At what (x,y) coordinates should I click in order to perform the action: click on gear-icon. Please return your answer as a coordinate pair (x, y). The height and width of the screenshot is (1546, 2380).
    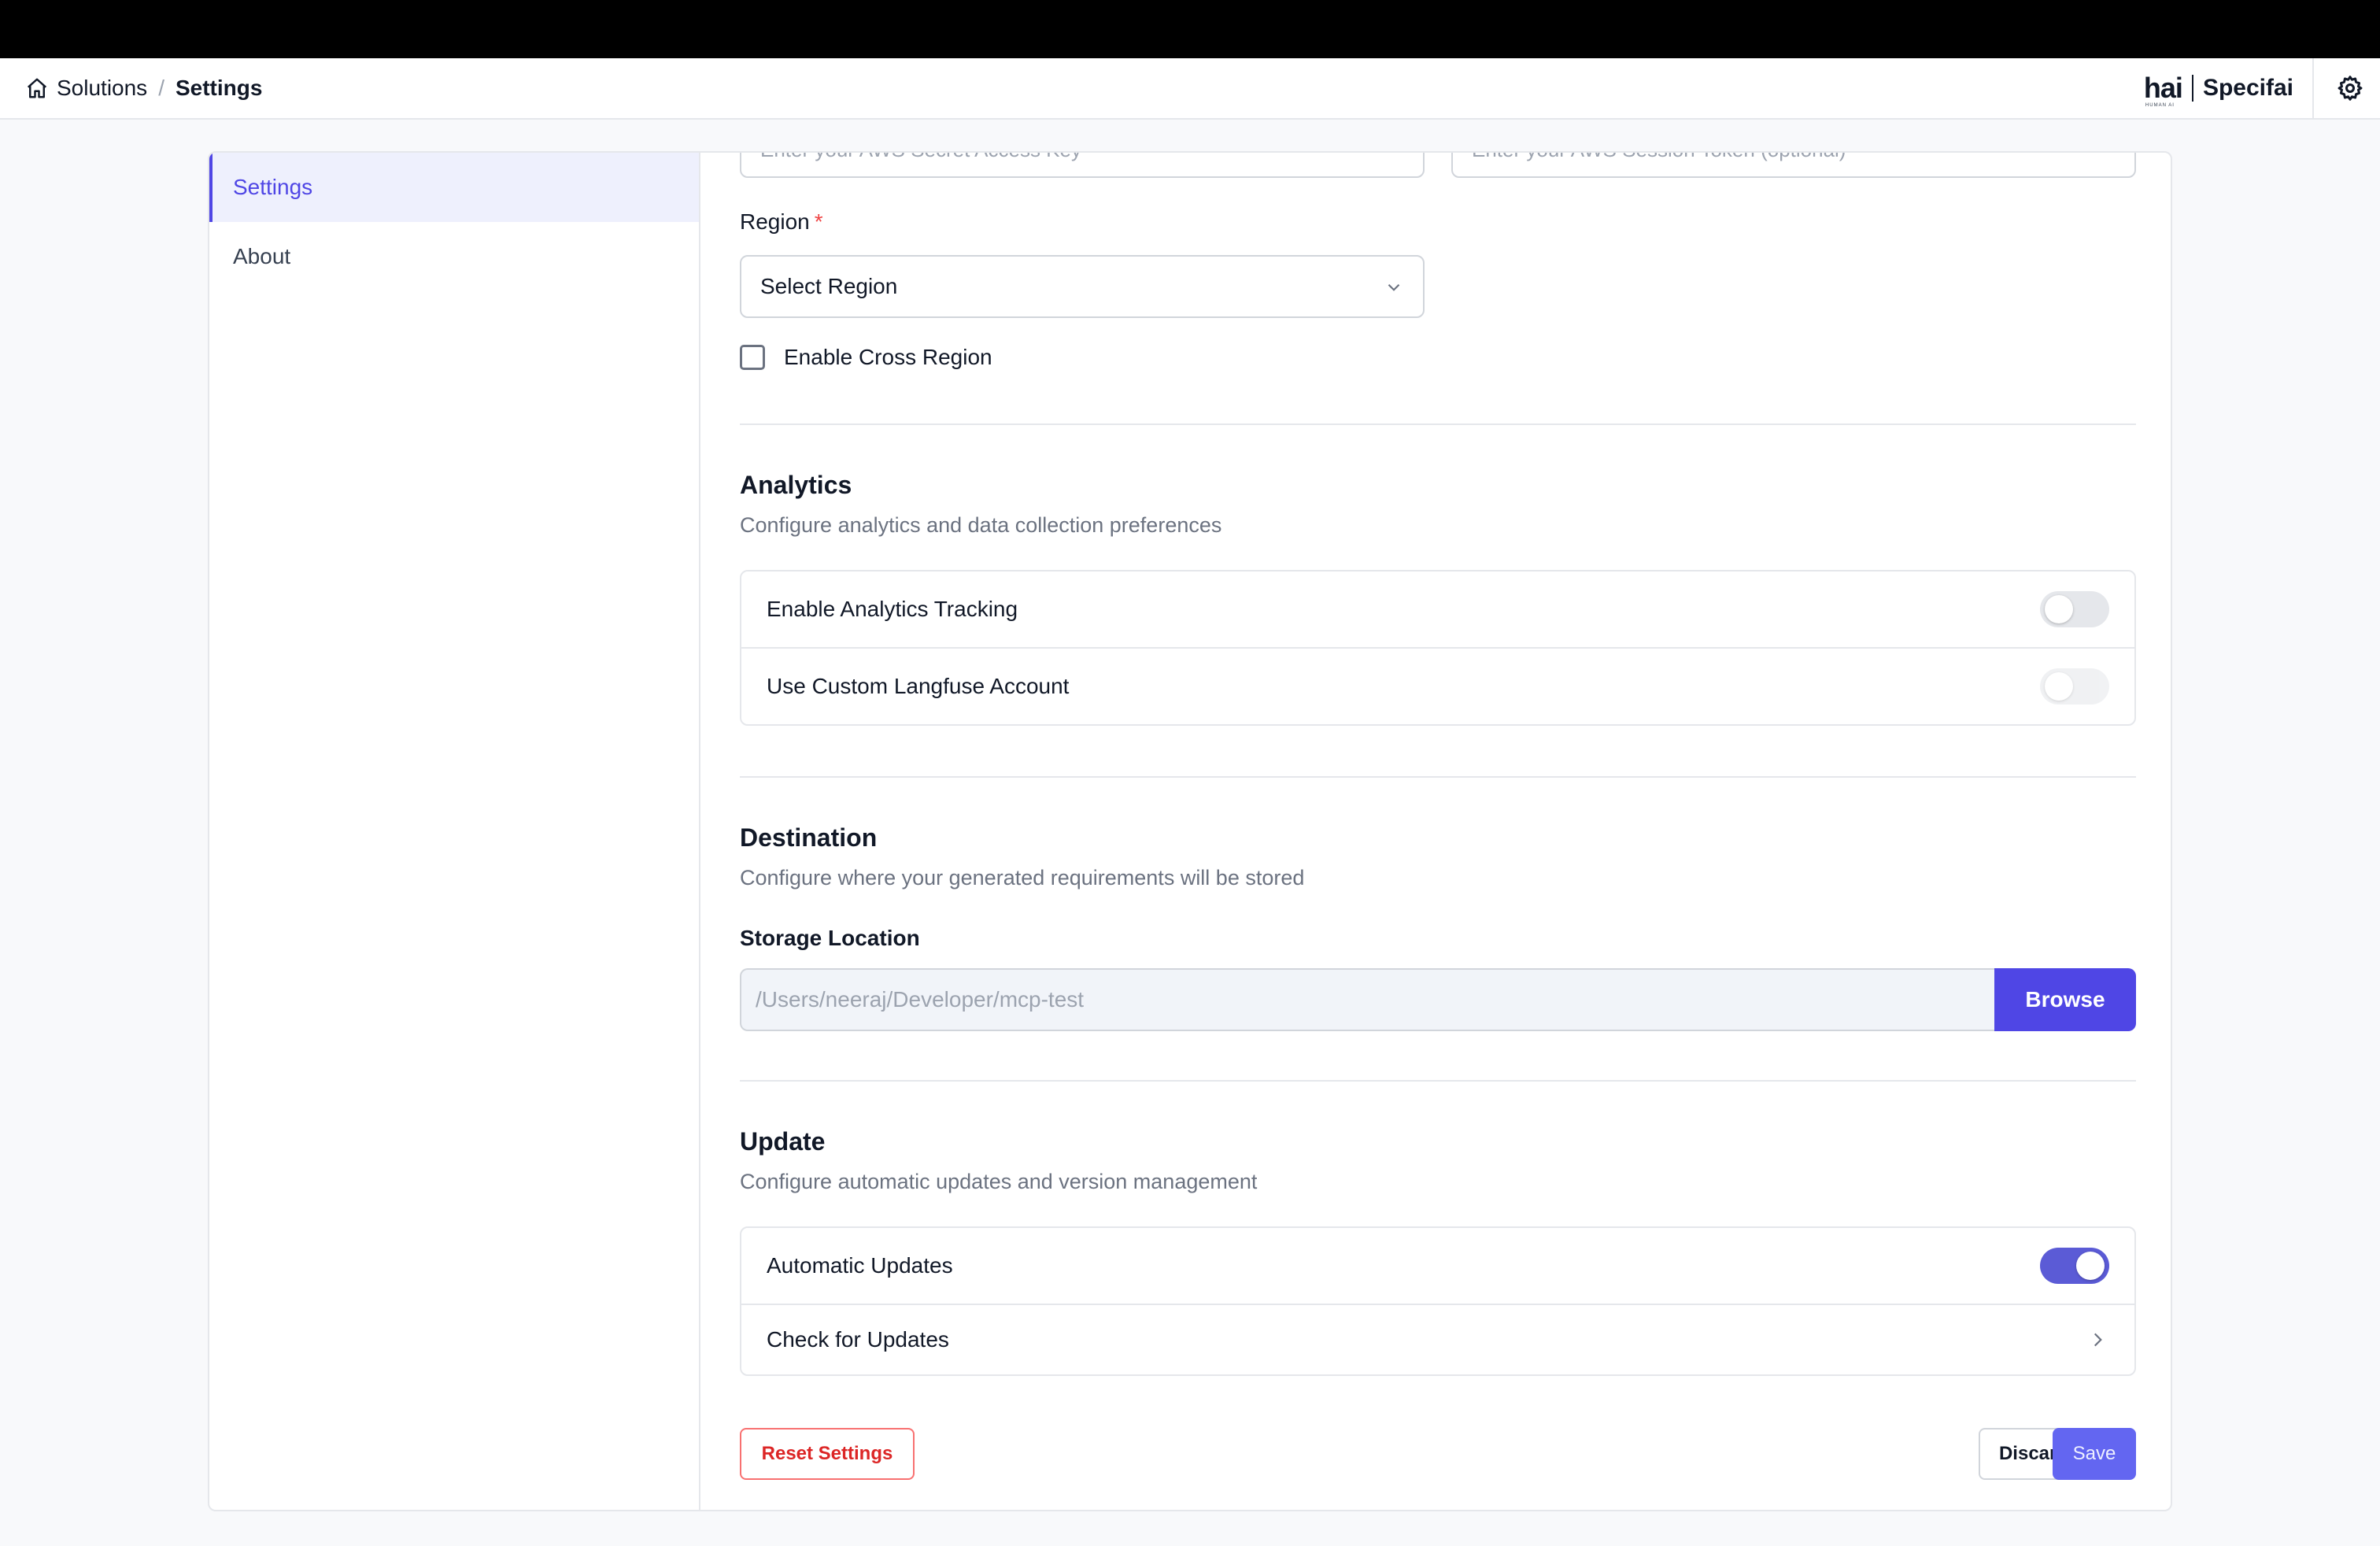
    Looking at the image, I should click on (2350, 88).